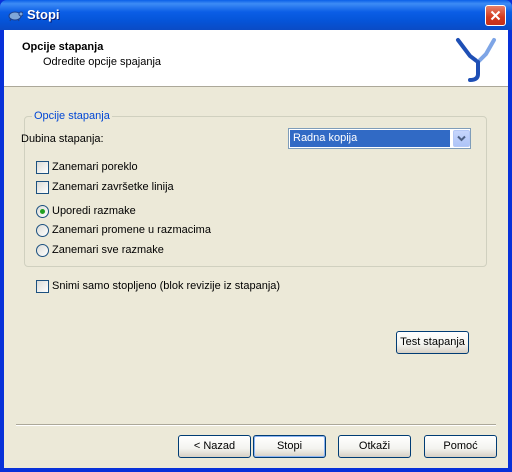 The width and height of the screenshot is (512, 472). Describe the element at coordinates (256, 15) in the screenshot. I see `title-bar: Stopi` at that location.